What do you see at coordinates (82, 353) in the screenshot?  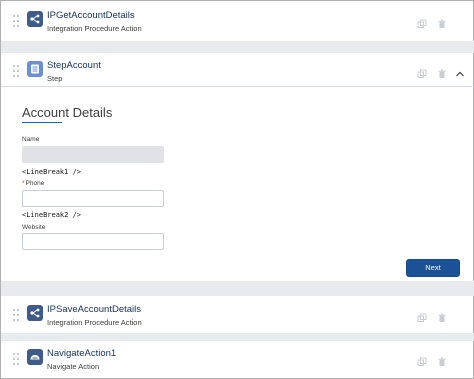 I see `element-title: NavigateAction1` at bounding box center [82, 353].